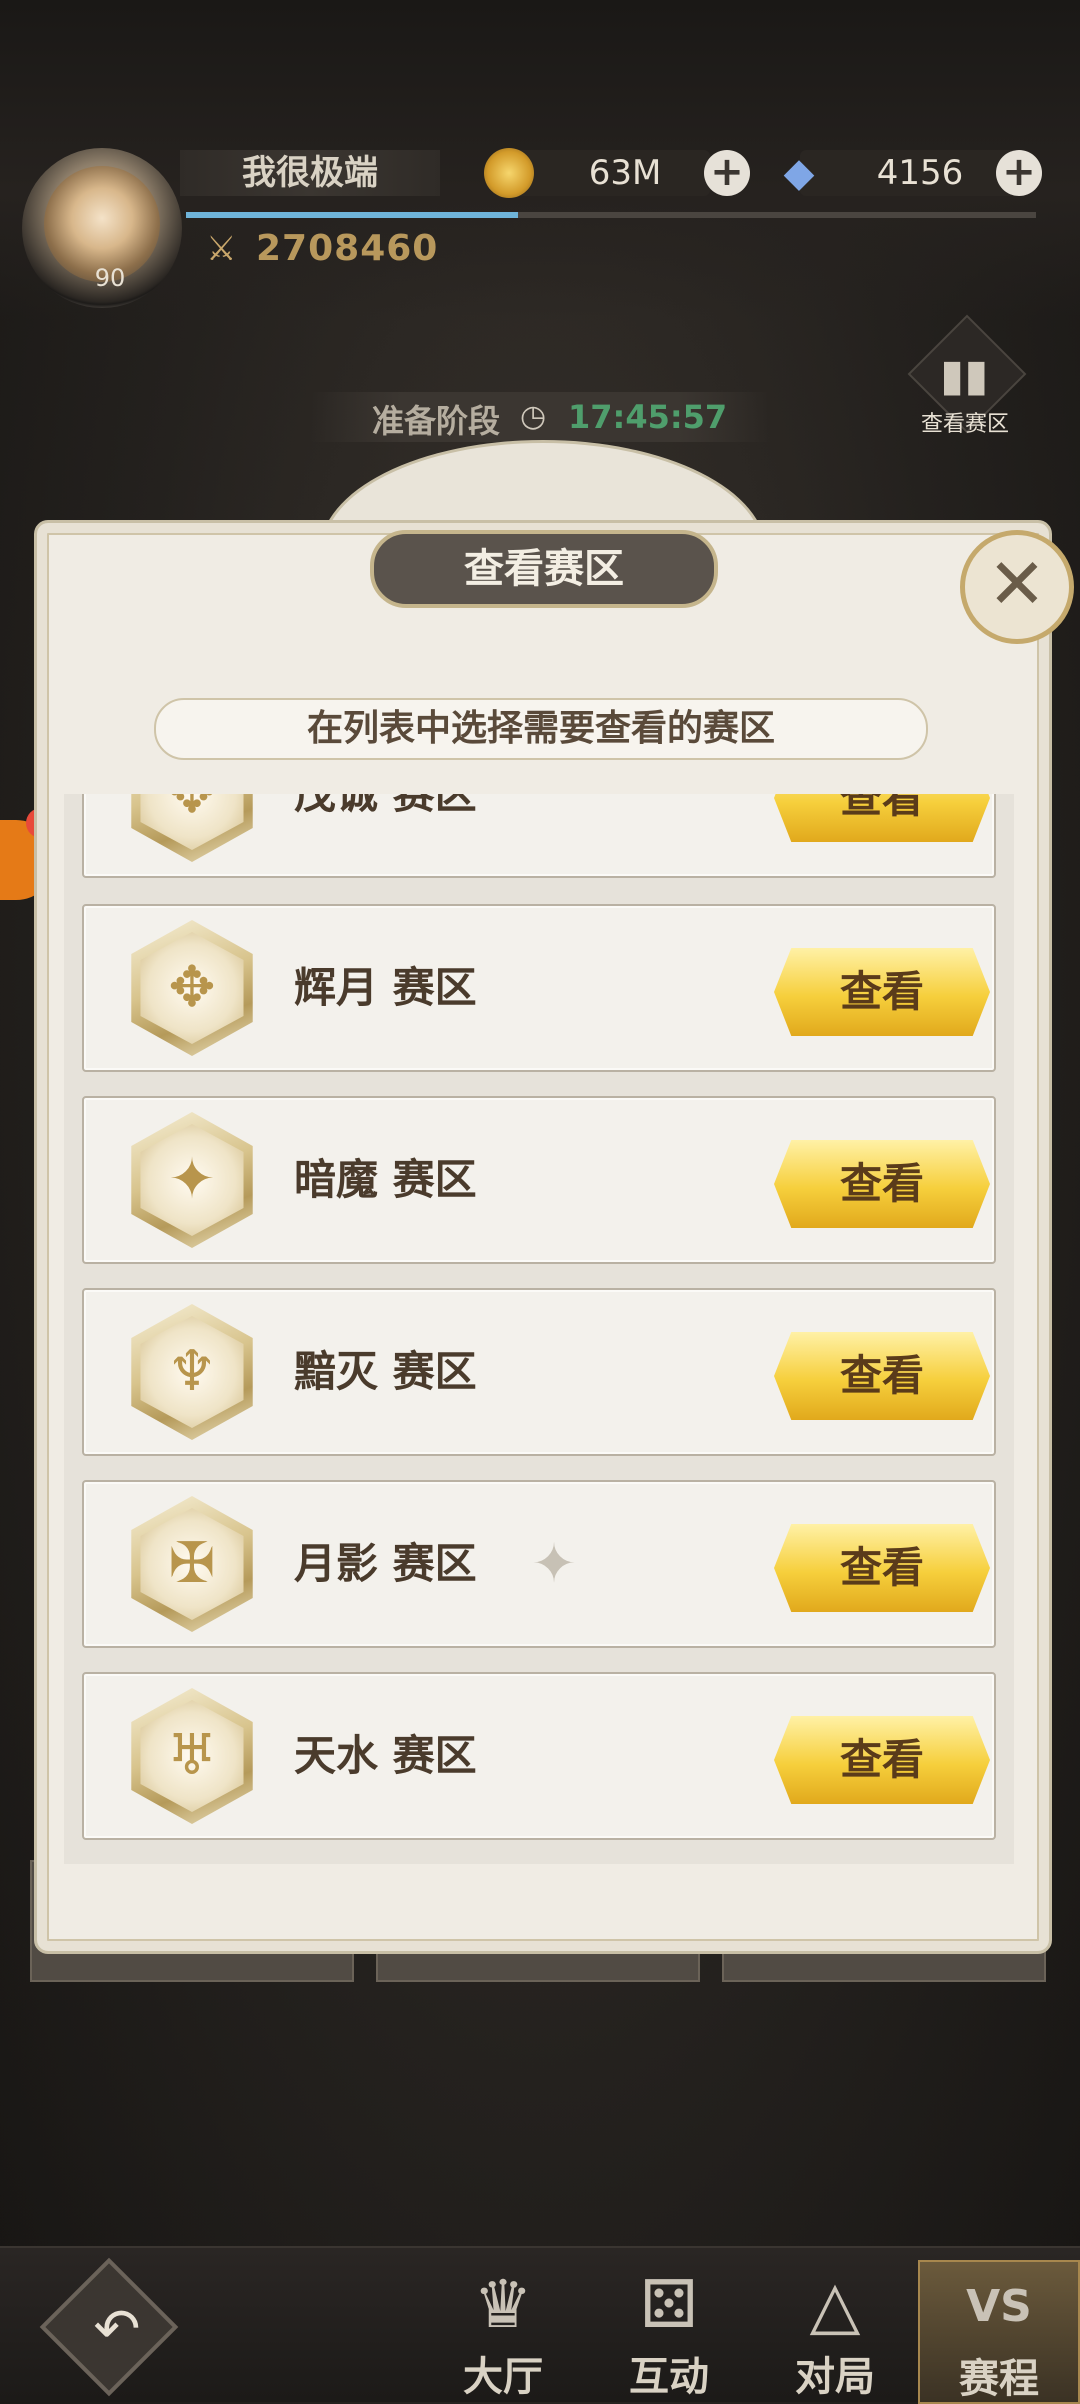 The image size is (1080, 2404). I want to click on close-button: ✕, so click(1017, 587).